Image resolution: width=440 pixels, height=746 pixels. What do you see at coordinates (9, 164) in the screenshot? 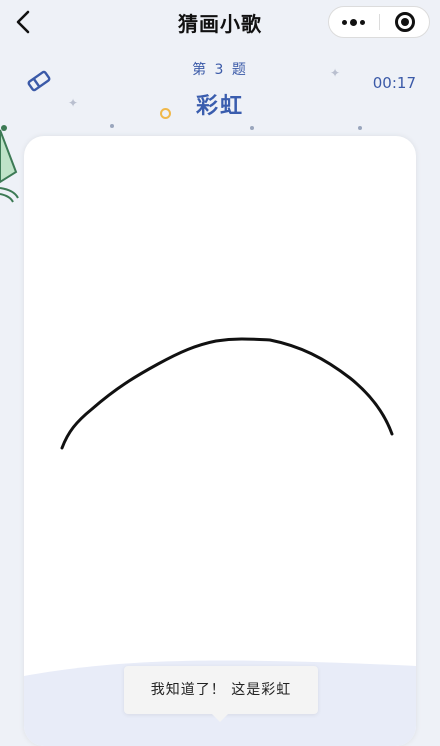
I see `side-illustration` at bounding box center [9, 164].